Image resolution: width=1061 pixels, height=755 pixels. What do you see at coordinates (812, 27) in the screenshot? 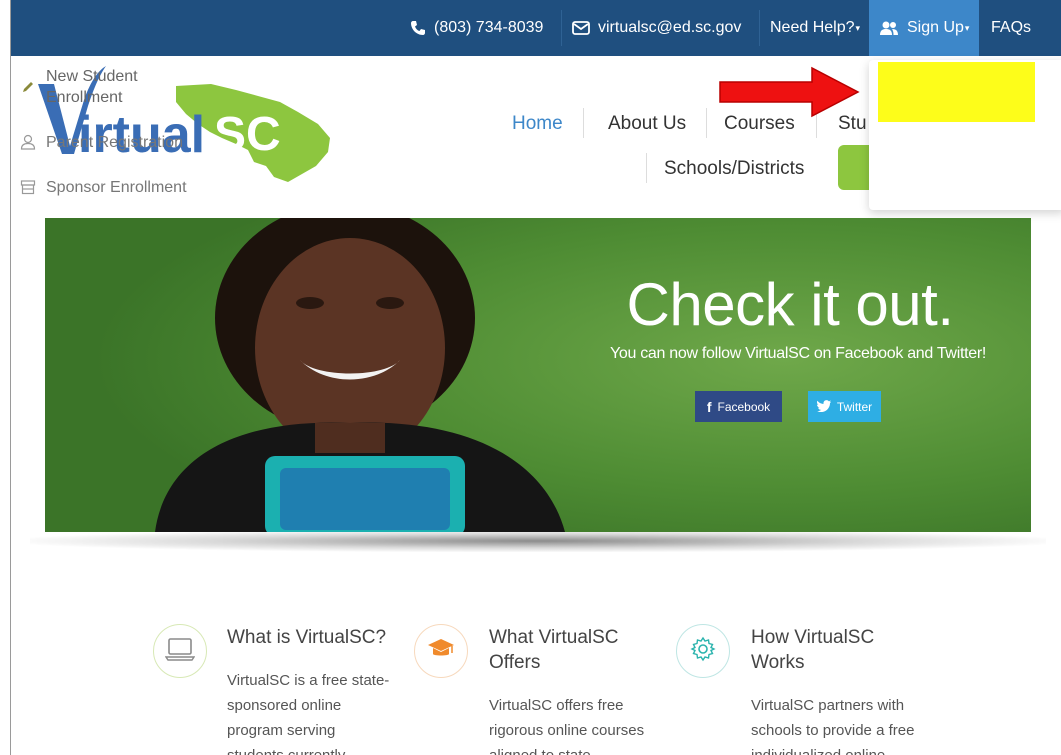
I see `need-help-text: Need Help?` at bounding box center [812, 27].